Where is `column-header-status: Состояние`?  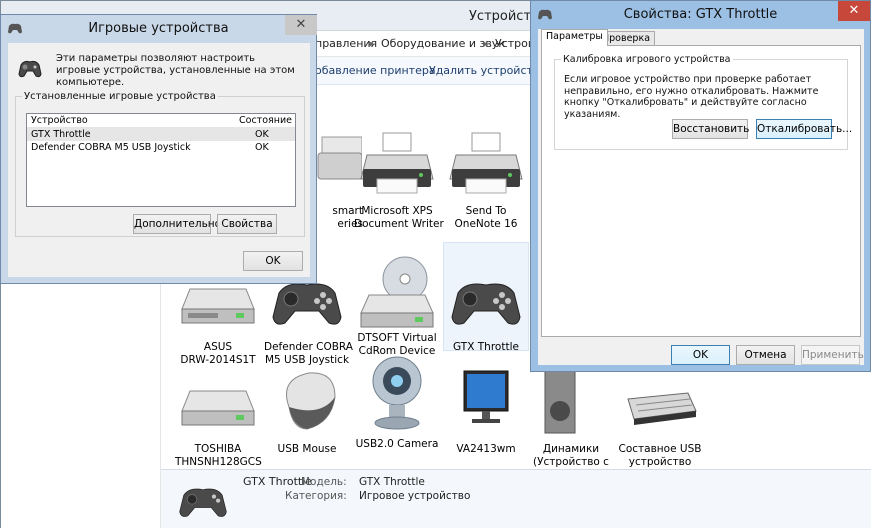
column-header-status: Состояние is located at coordinates (265, 120).